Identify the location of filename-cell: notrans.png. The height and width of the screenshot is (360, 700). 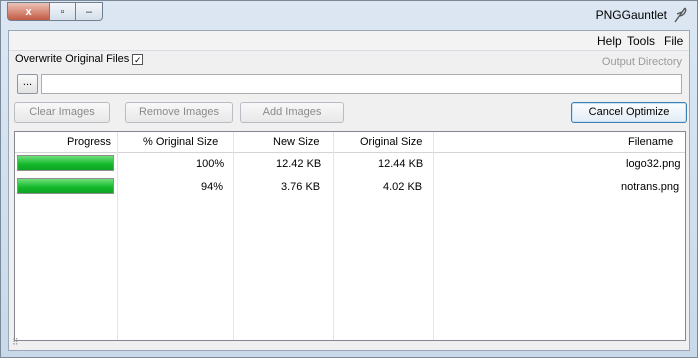
(650, 187).